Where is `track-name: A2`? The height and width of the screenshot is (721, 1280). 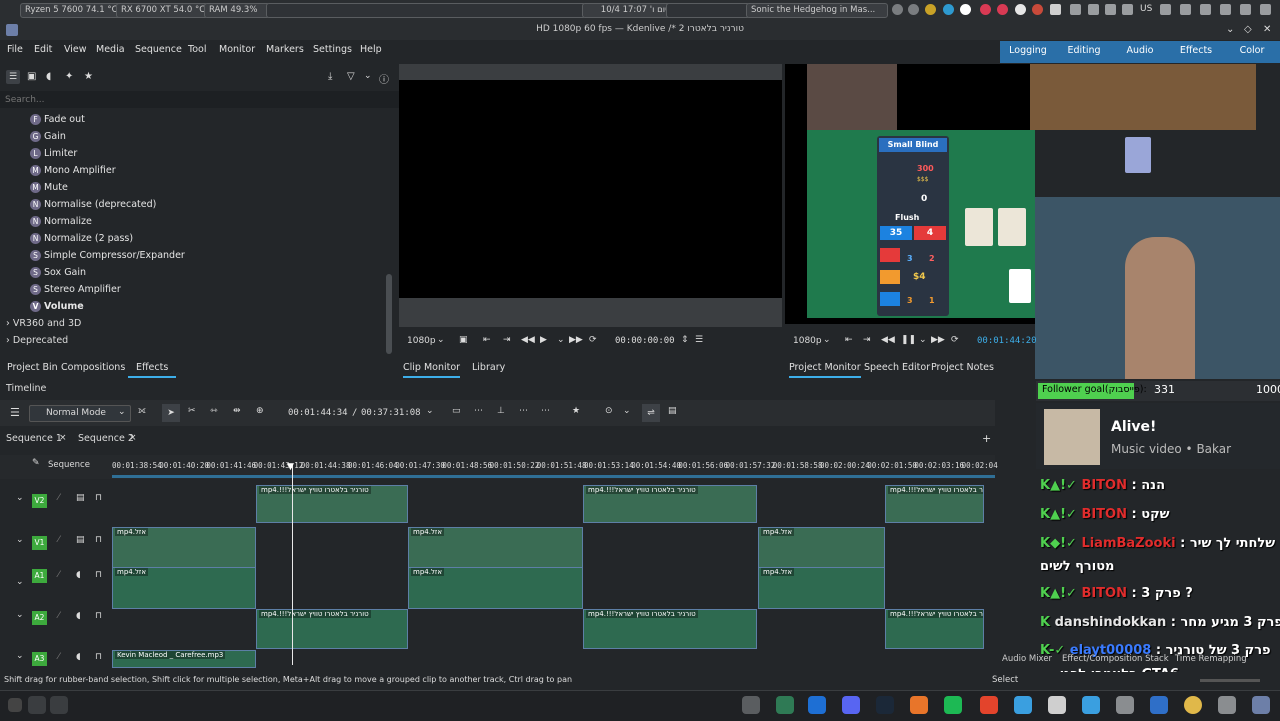 track-name: A2 is located at coordinates (39, 618).